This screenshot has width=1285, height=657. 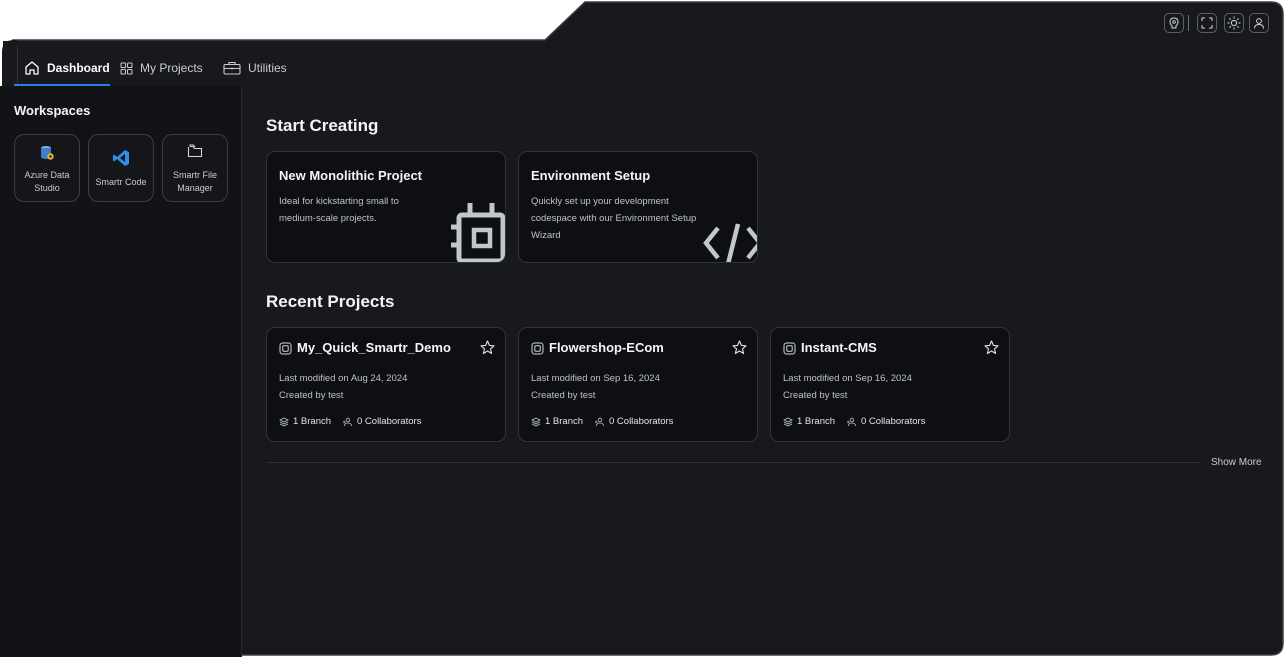 I want to click on recent-projects-title: Recent Projects, so click(x=330, y=301).